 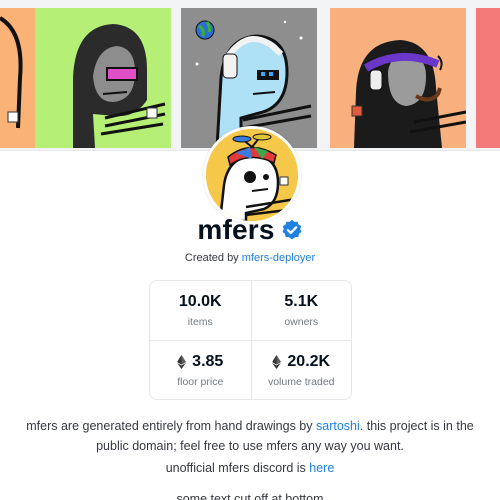 I want to click on stat-volume-label: volume traded, so click(x=301, y=381).